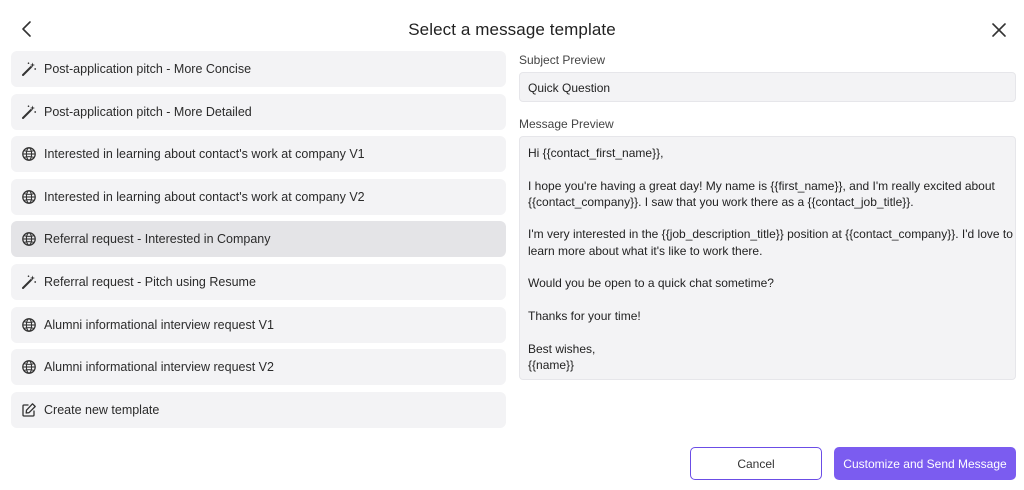 This screenshot has height=490, width=1024. What do you see at coordinates (767, 87) in the screenshot?
I see `subject-preview-field: Quick Question` at bounding box center [767, 87].